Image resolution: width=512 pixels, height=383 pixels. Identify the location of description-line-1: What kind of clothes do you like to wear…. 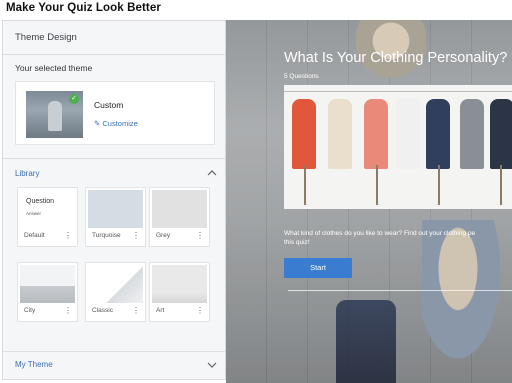
(380, 233).